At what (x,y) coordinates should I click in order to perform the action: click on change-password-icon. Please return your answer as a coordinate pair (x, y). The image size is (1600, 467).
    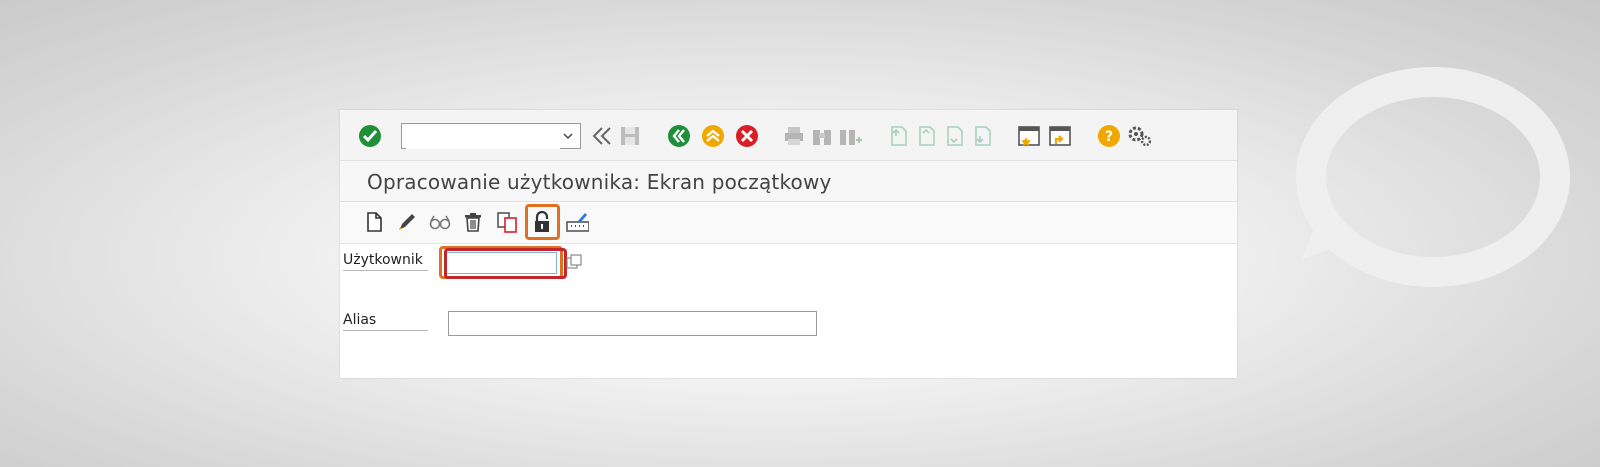
    Looking at the image, I should click on (577, 222).